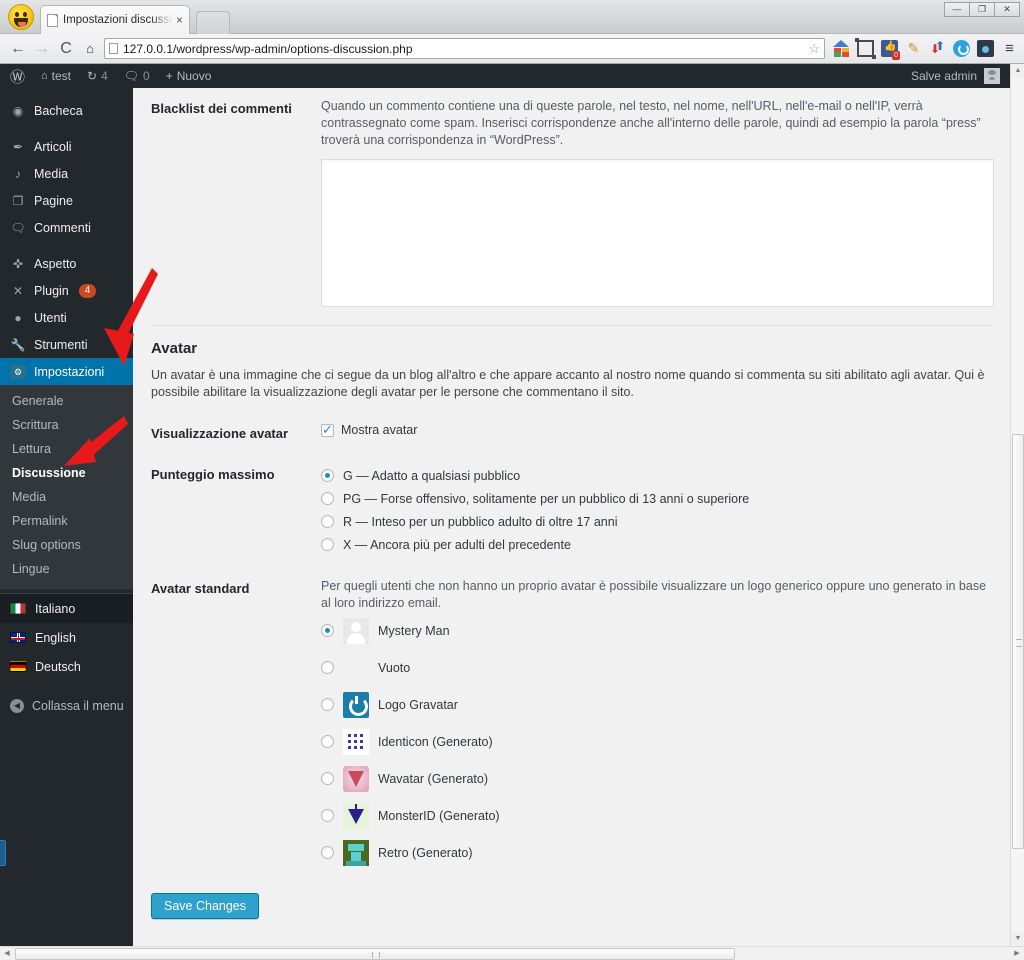 The width and height of the screenshot is (1024, 960). What do you see at coordinates (657, 429) in the screenshot?
I see `show-avatars-checkbox-row: Mostra avatar` at bounding box center [657, 429].